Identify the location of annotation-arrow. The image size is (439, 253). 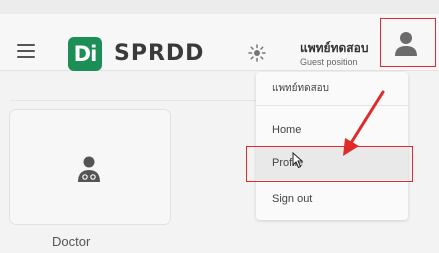
(364, 123).